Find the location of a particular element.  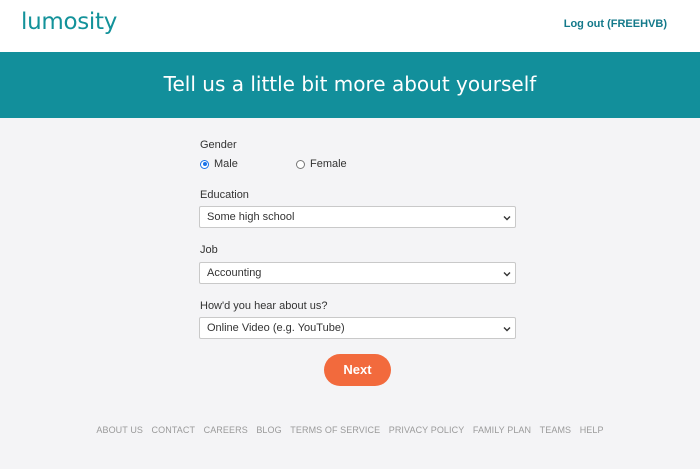

lumosity-logo: lumosity is located at coordinates (69, 22).